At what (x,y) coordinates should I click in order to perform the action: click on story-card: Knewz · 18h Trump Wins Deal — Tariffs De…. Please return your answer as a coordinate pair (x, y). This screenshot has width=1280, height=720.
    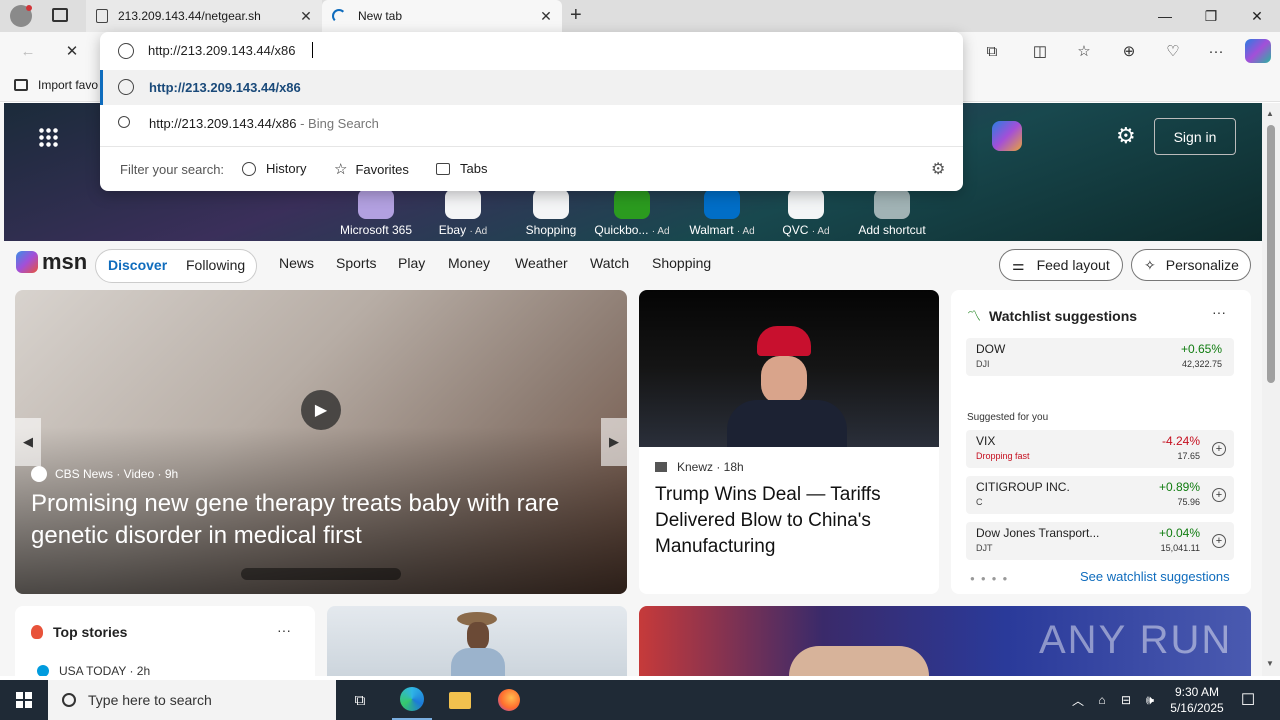
    Looking at the image, I should click on (789, 442).